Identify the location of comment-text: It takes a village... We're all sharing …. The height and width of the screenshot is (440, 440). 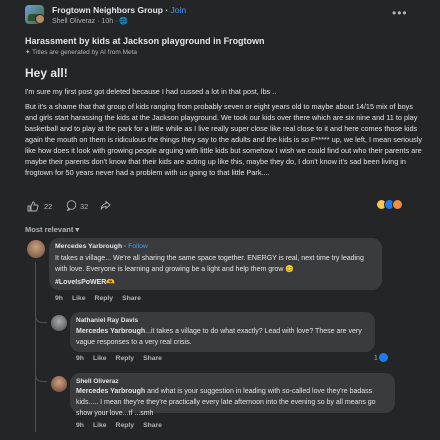
(209, 264).